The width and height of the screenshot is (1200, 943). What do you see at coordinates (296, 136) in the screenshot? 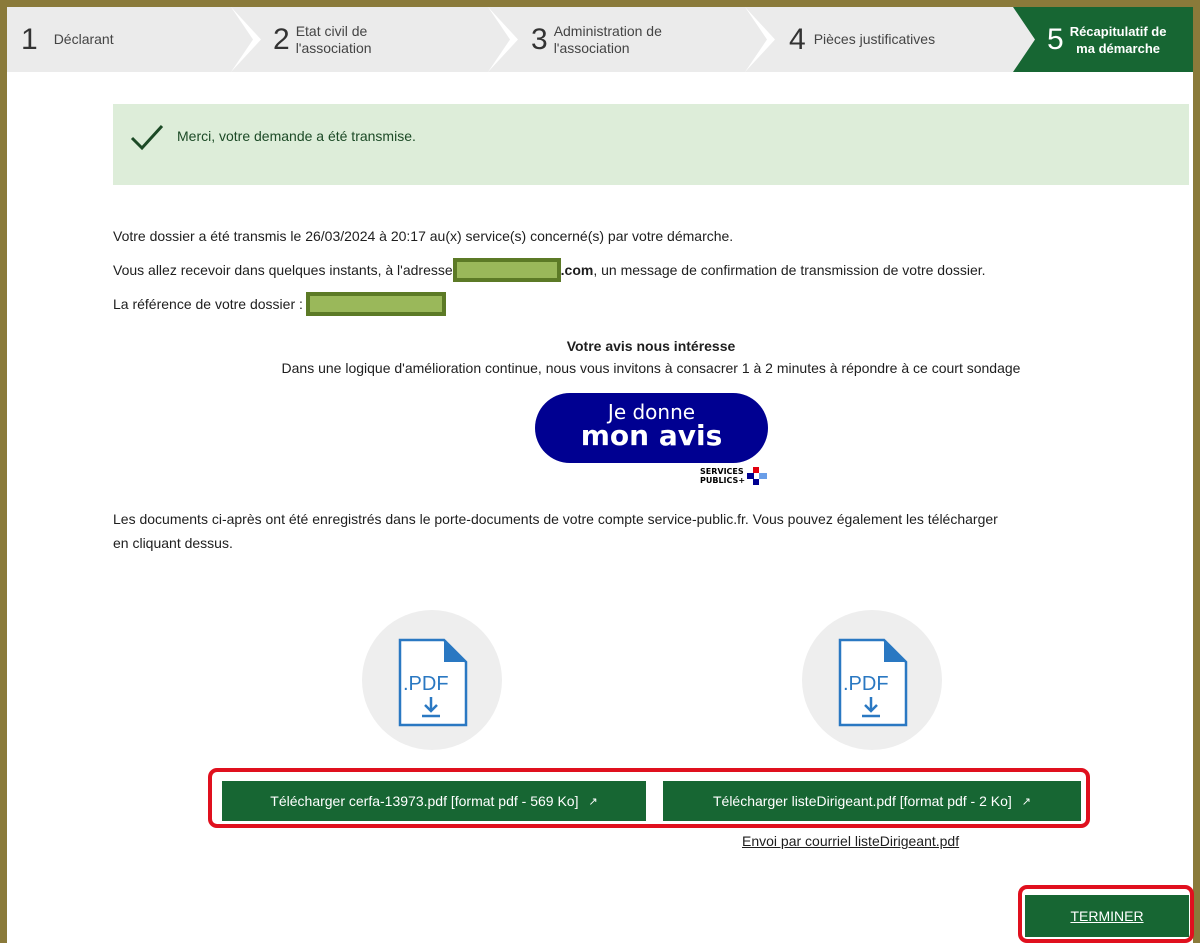
I see `success-message: Merci, votre demande a été transmise.` at bounding box center [296, 136].